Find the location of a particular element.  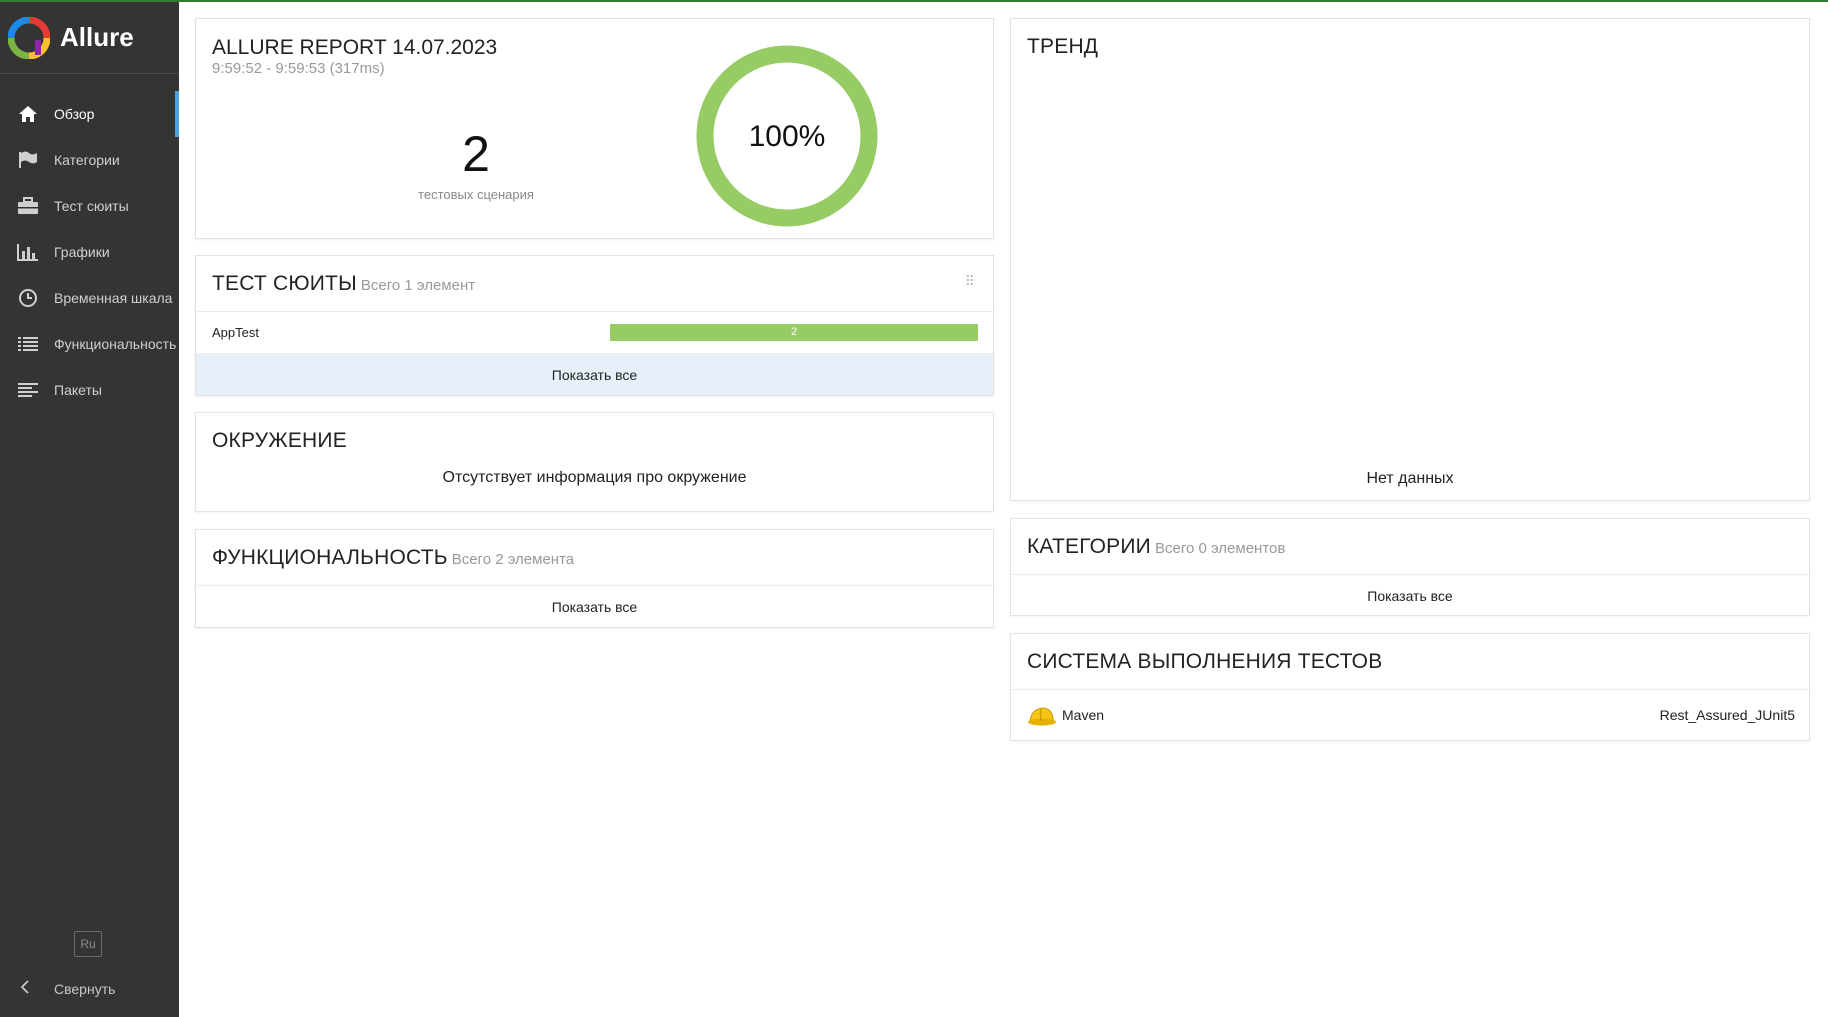

table-row: AppTest 2 is located at coordinates (594, 333).